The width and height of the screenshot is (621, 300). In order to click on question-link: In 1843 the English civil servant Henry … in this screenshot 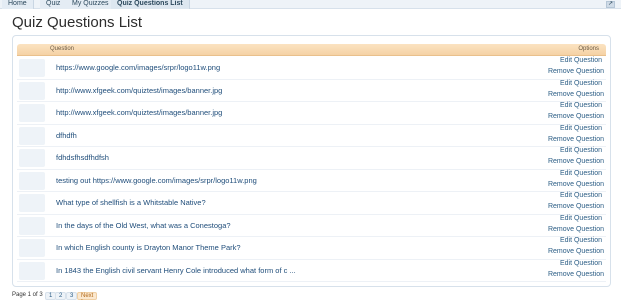, I will do `click(176, 270)`.